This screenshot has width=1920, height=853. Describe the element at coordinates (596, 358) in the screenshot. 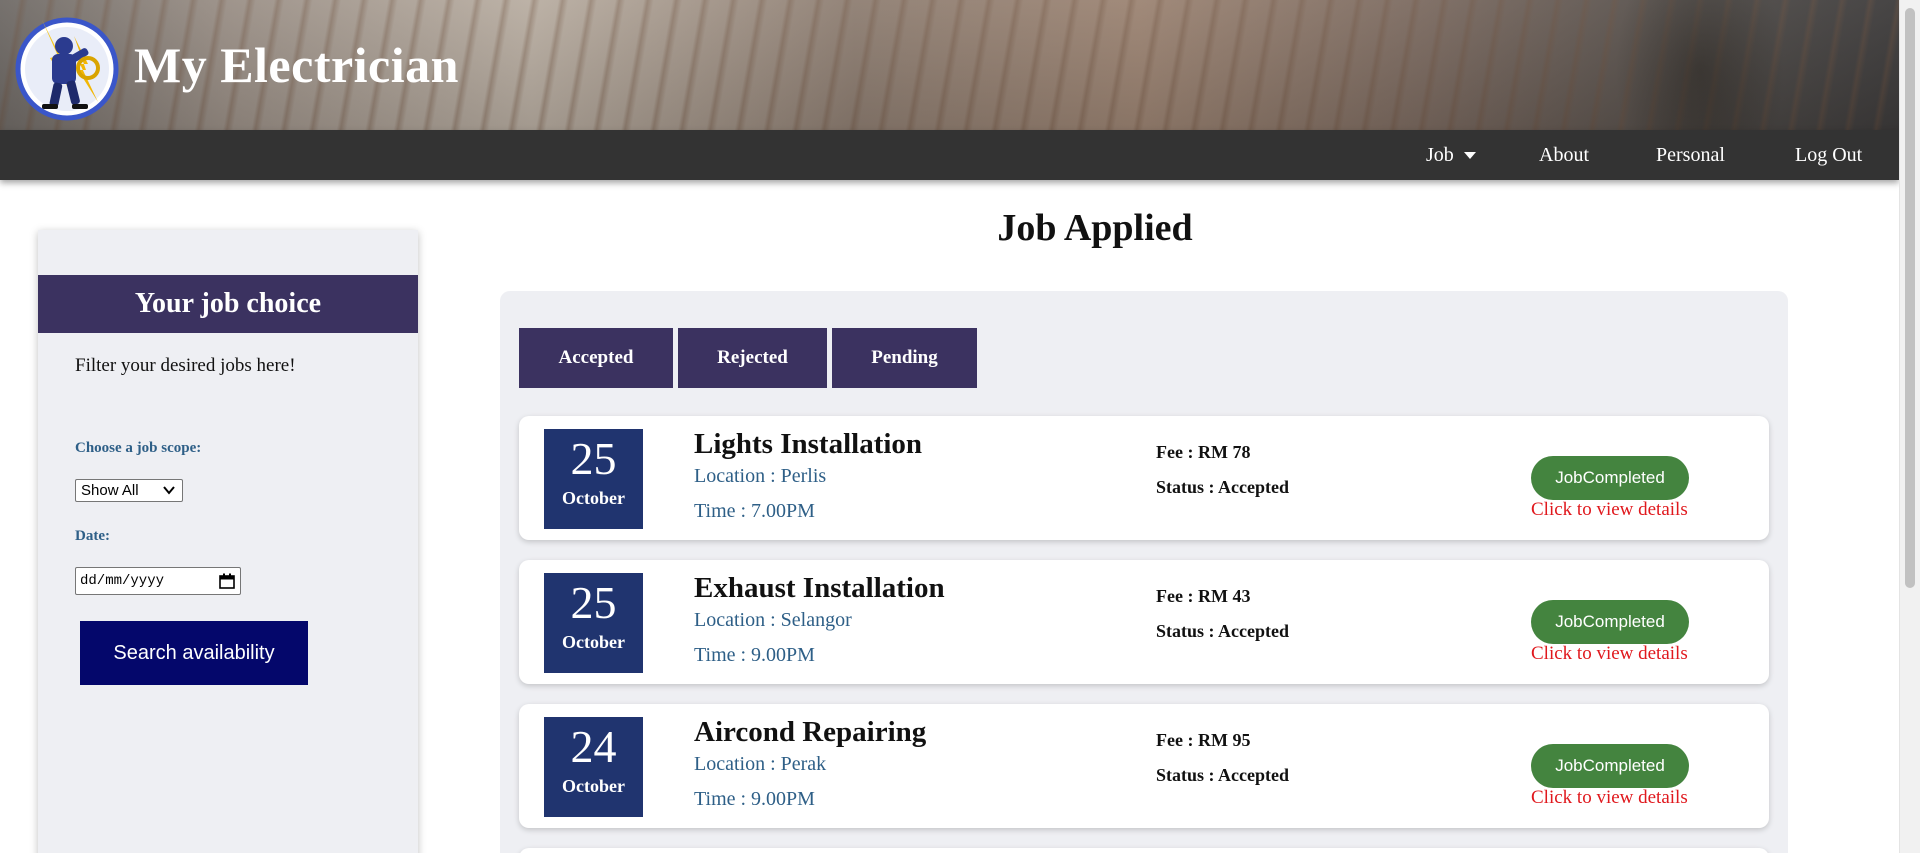

I see `tab-accepted: Accepted` at that location.